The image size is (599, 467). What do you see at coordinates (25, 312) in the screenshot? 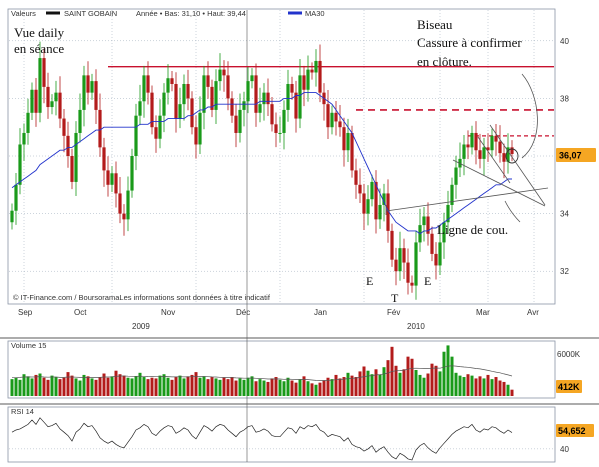
I see `x-tick-label: Sep` at bounding box center [25, 312].